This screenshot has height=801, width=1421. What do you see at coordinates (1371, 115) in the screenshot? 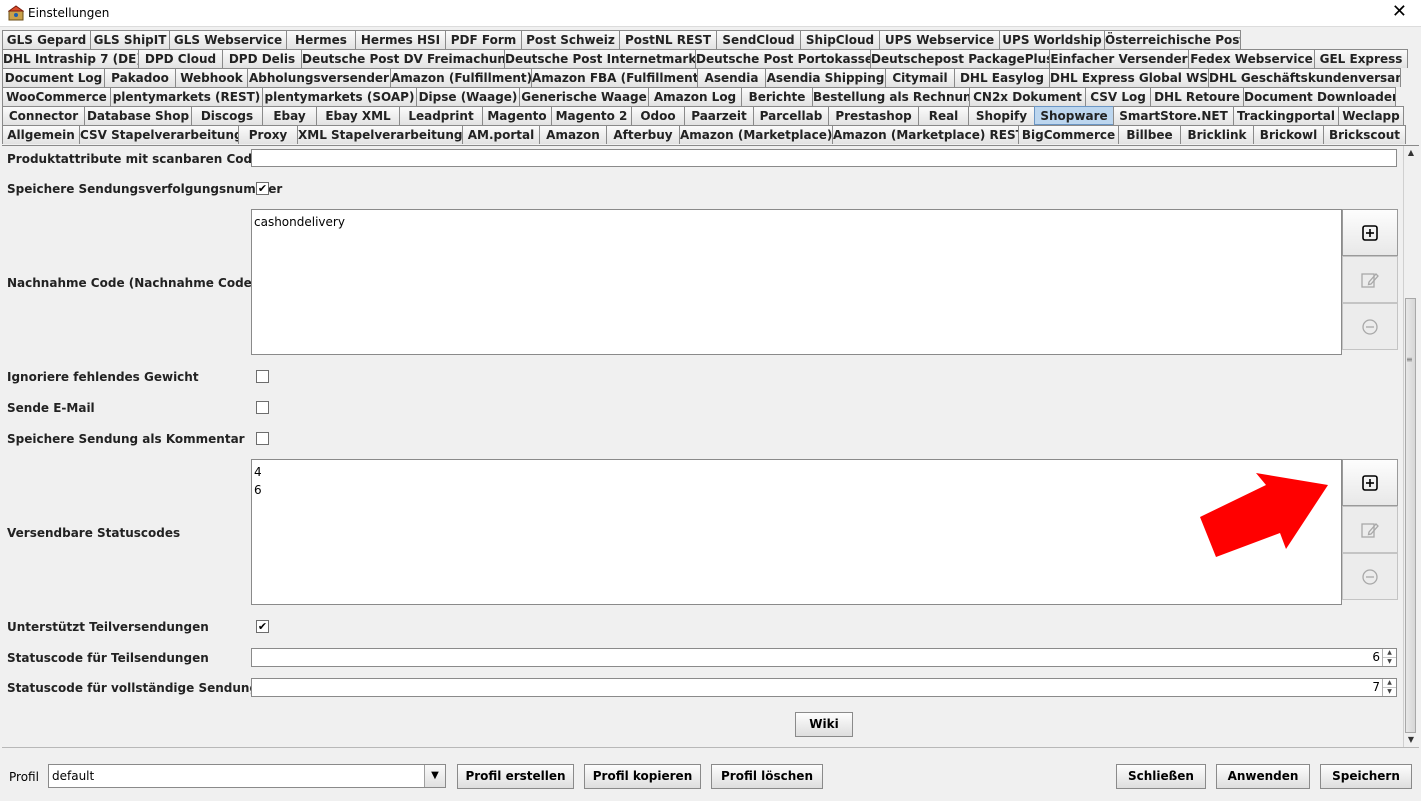
I see `tab-weclapp: Weclapp` at bounding box center [1371, 115].